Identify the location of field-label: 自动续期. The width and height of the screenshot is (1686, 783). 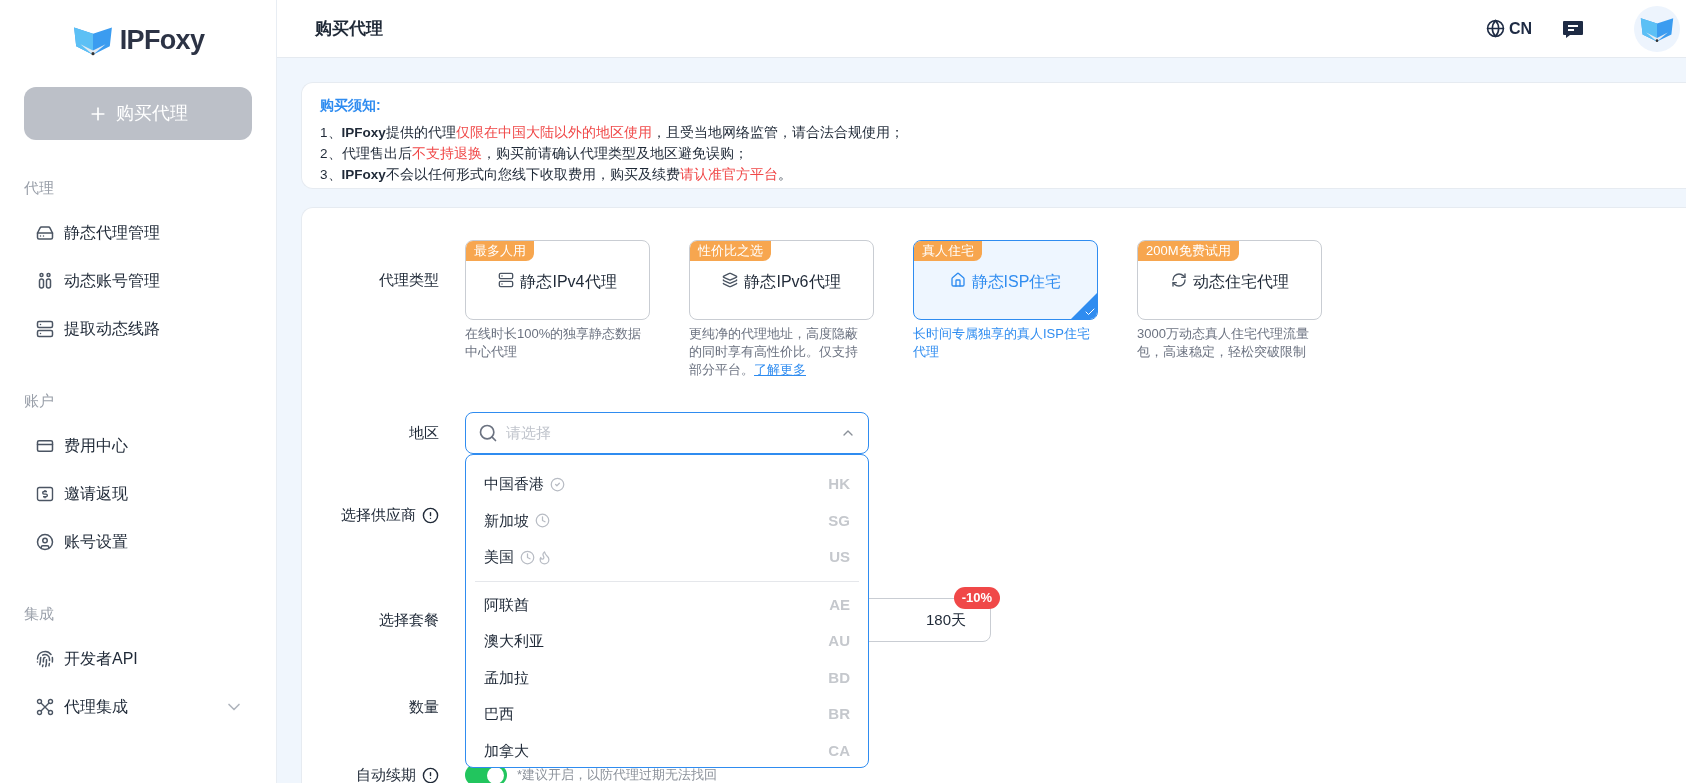
(386, 773).